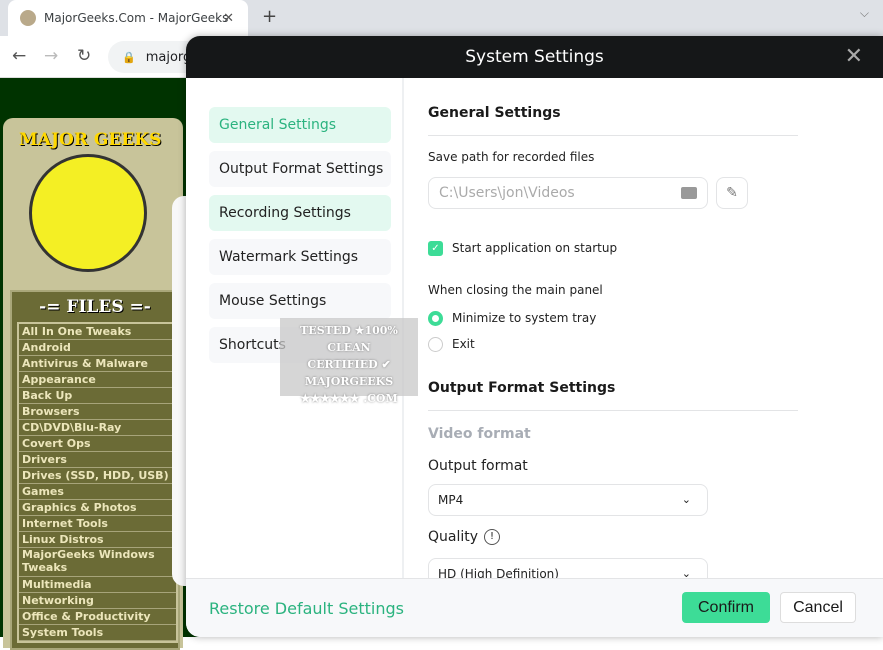 The image size is (883, 650). I want to click on close-icon: ✕, so click(854, 56).